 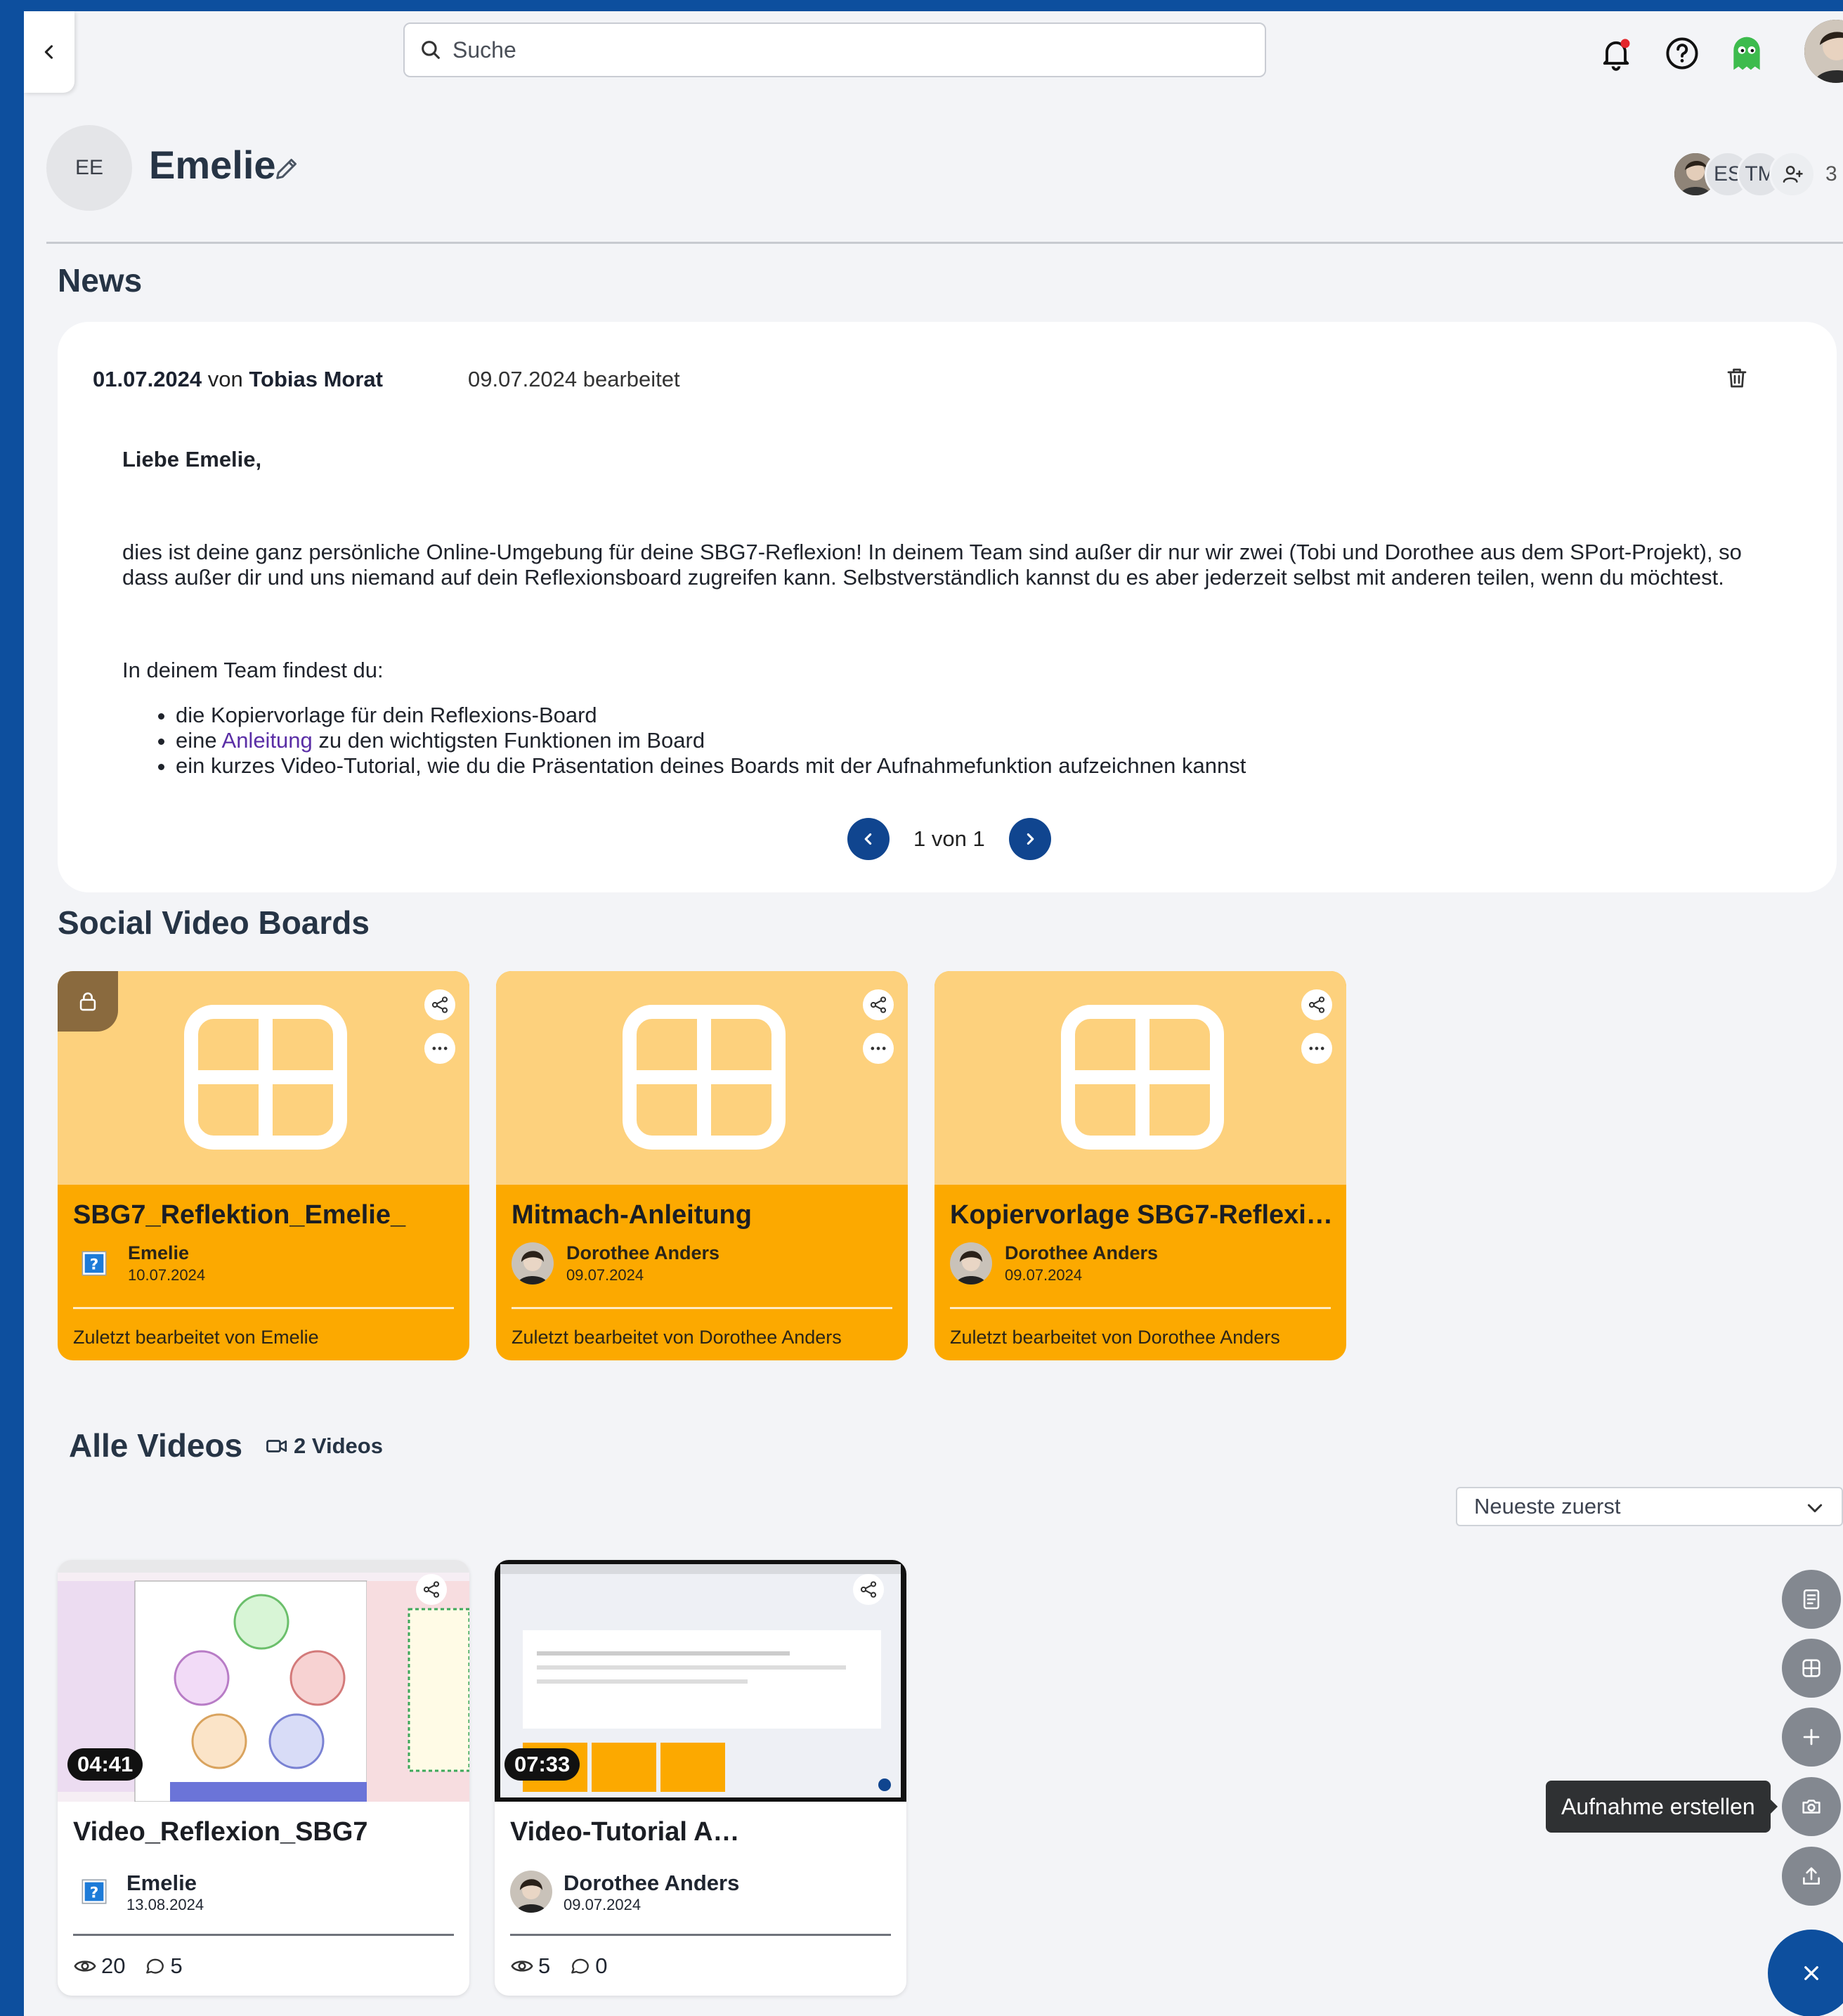 I want to click on create-page-button, so click(x=1811, y=1599).